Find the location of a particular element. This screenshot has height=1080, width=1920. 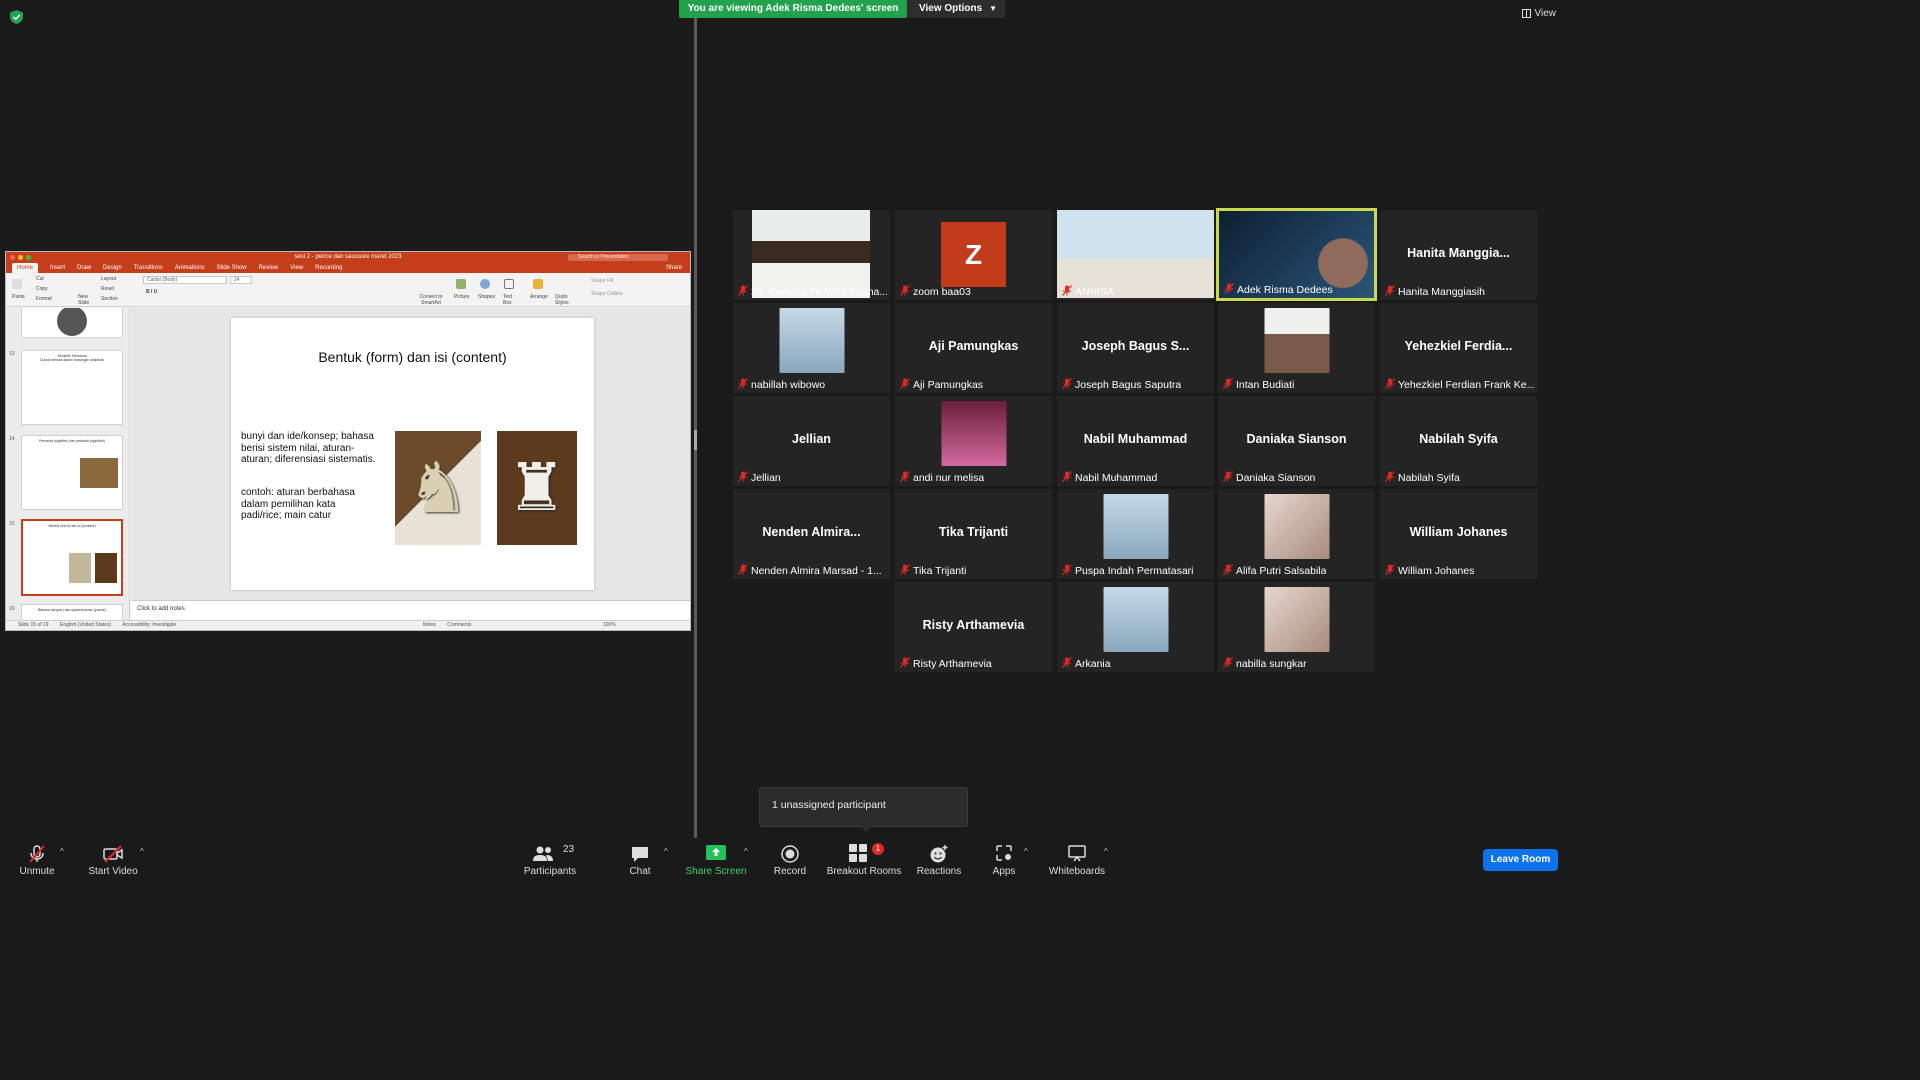

participant-name: Puspa Indah Permatasari is located at coordinates (1134, 571).